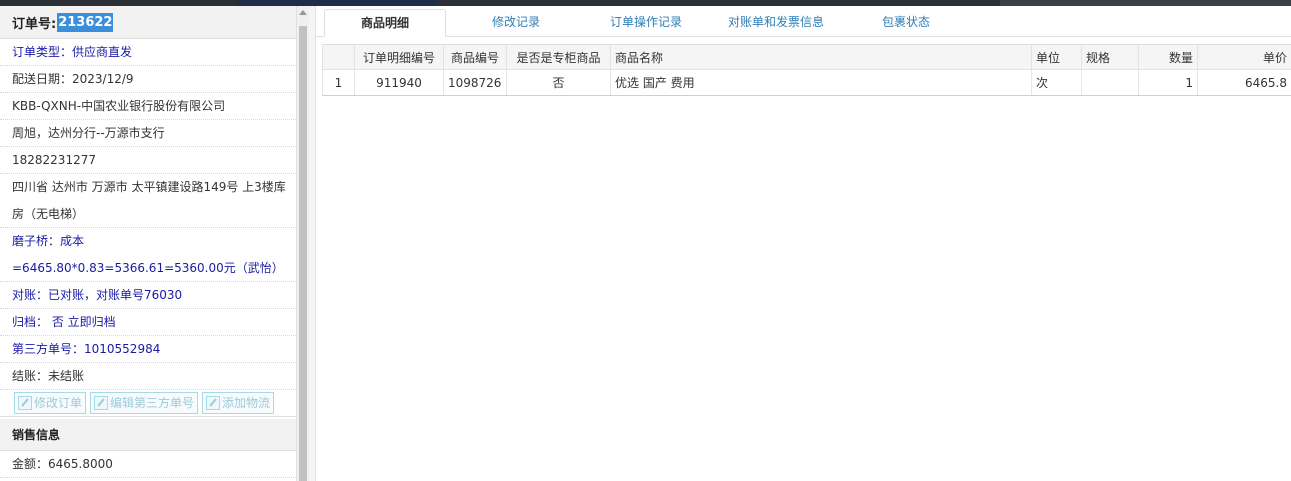 The image size is (1291, 481). Describe the element at coordinates (85, 22) in the screenshot. I see `order-number: 213622` at that location.